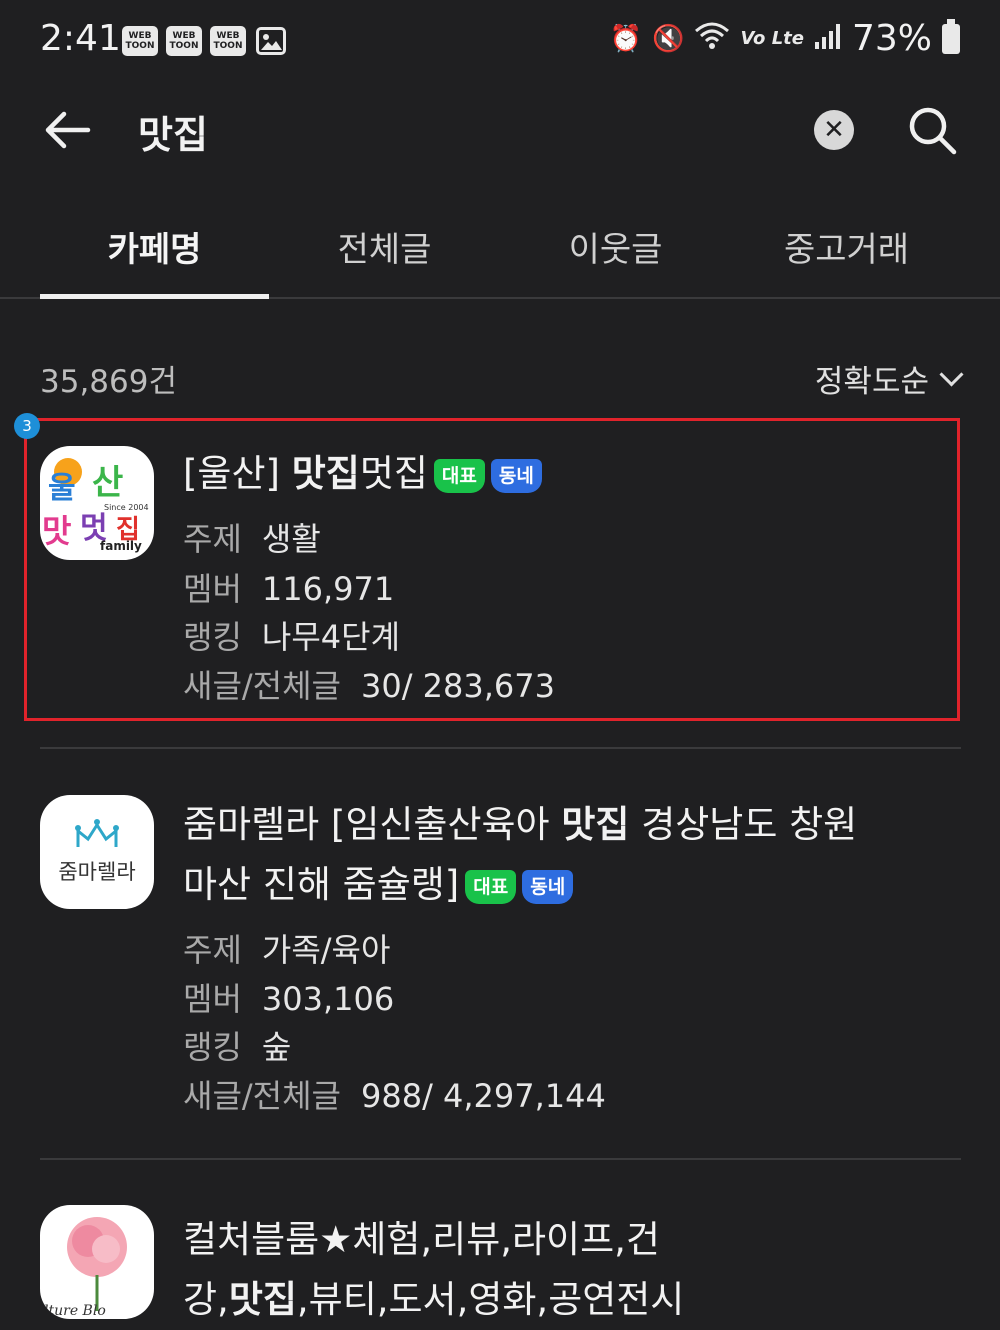 This screenshot has height=1330, width=1000. What do you see at coordinates (626, 38) in the screenshot?
I see `alarm-icon: ⏰` at bounding box center [626, 38].